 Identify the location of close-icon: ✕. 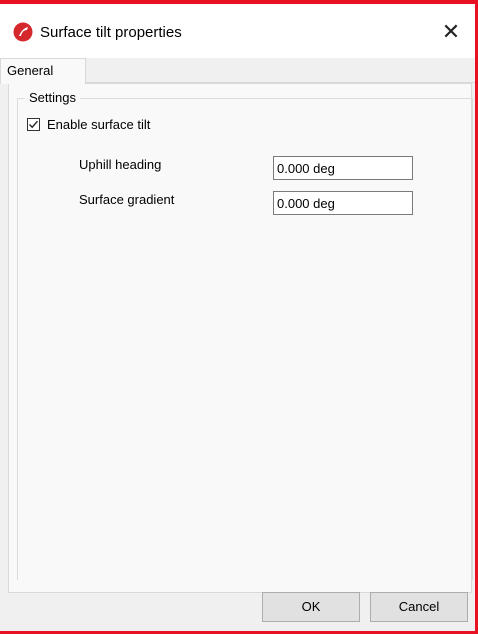
(451, 31).